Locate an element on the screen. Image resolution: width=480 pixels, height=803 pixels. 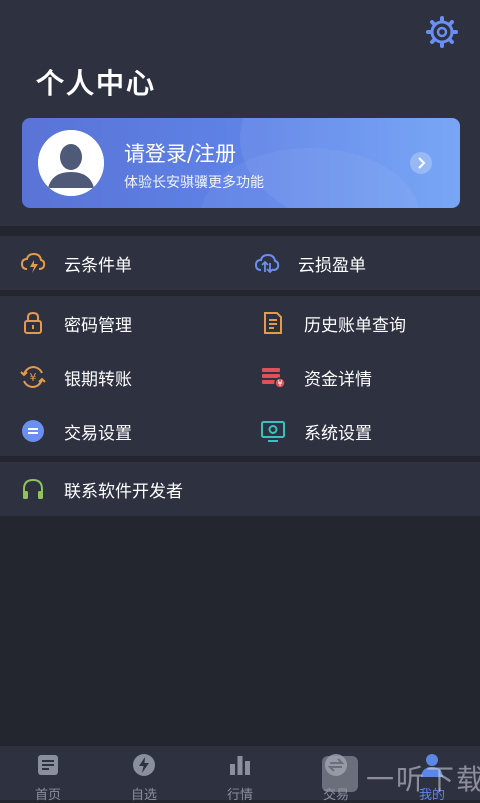
menu-item-label: 交易设置 is located at coordinates (98, 433).